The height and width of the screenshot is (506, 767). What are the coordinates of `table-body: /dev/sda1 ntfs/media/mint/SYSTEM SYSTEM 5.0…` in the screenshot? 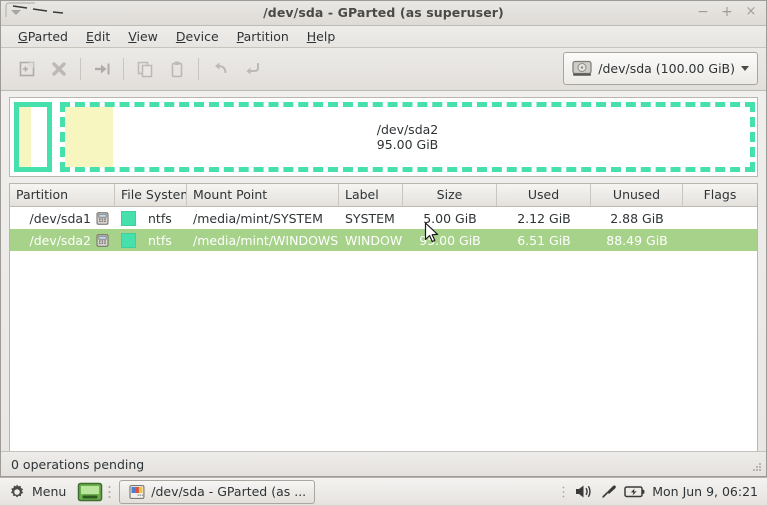 It's located at (383, 229).